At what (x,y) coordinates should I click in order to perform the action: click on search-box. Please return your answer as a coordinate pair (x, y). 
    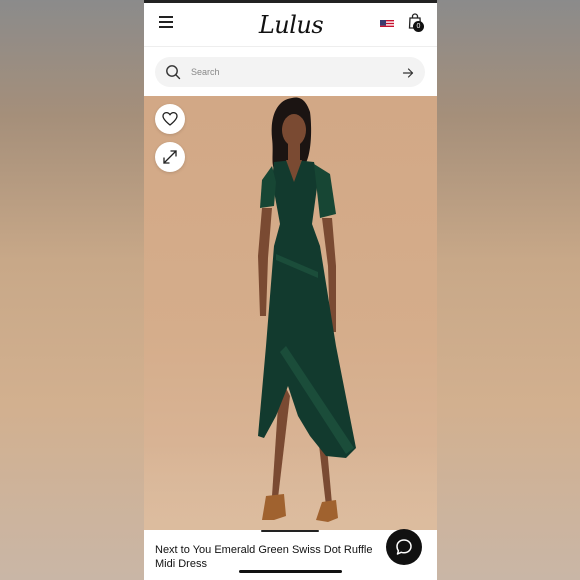
    Looking at the image, I should click on (290, 72).